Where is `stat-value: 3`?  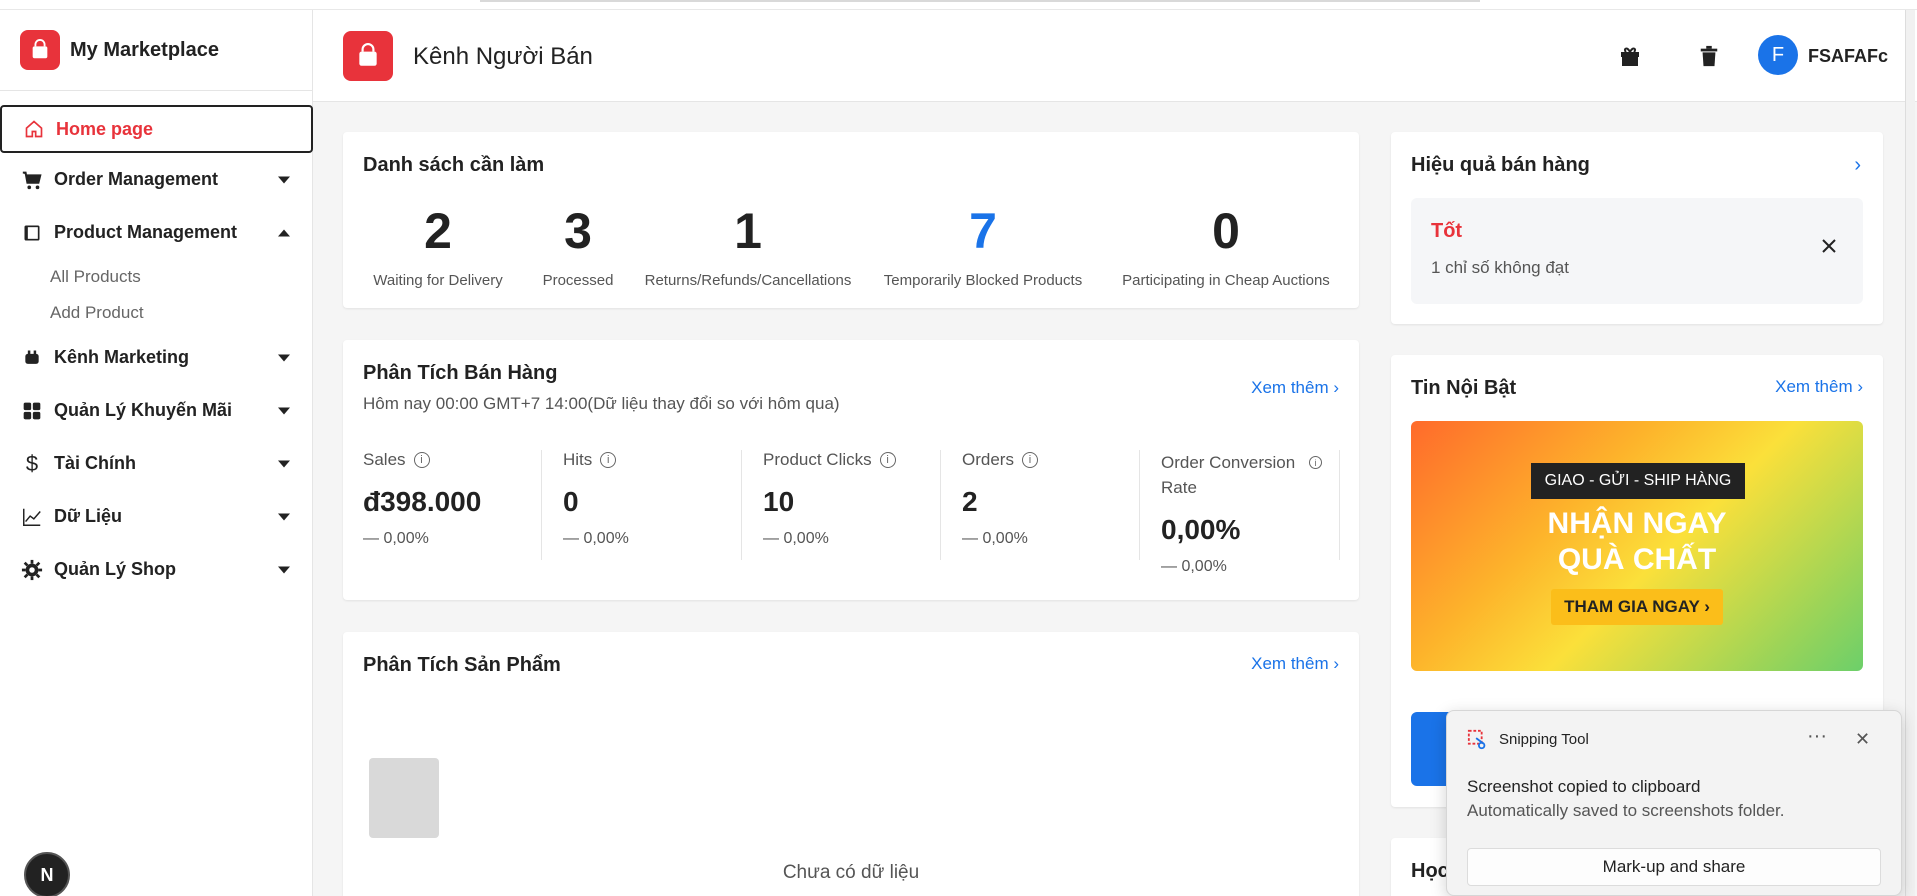 stat-value: 3 is located at coordinates (578, 231).